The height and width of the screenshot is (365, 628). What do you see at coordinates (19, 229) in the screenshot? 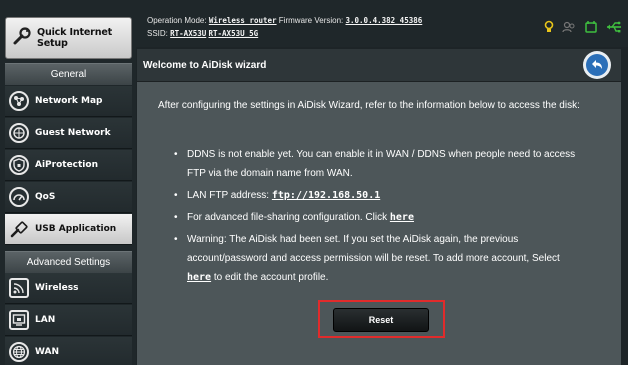
I see `usb-application-icon` at bounding box center [19, 229].